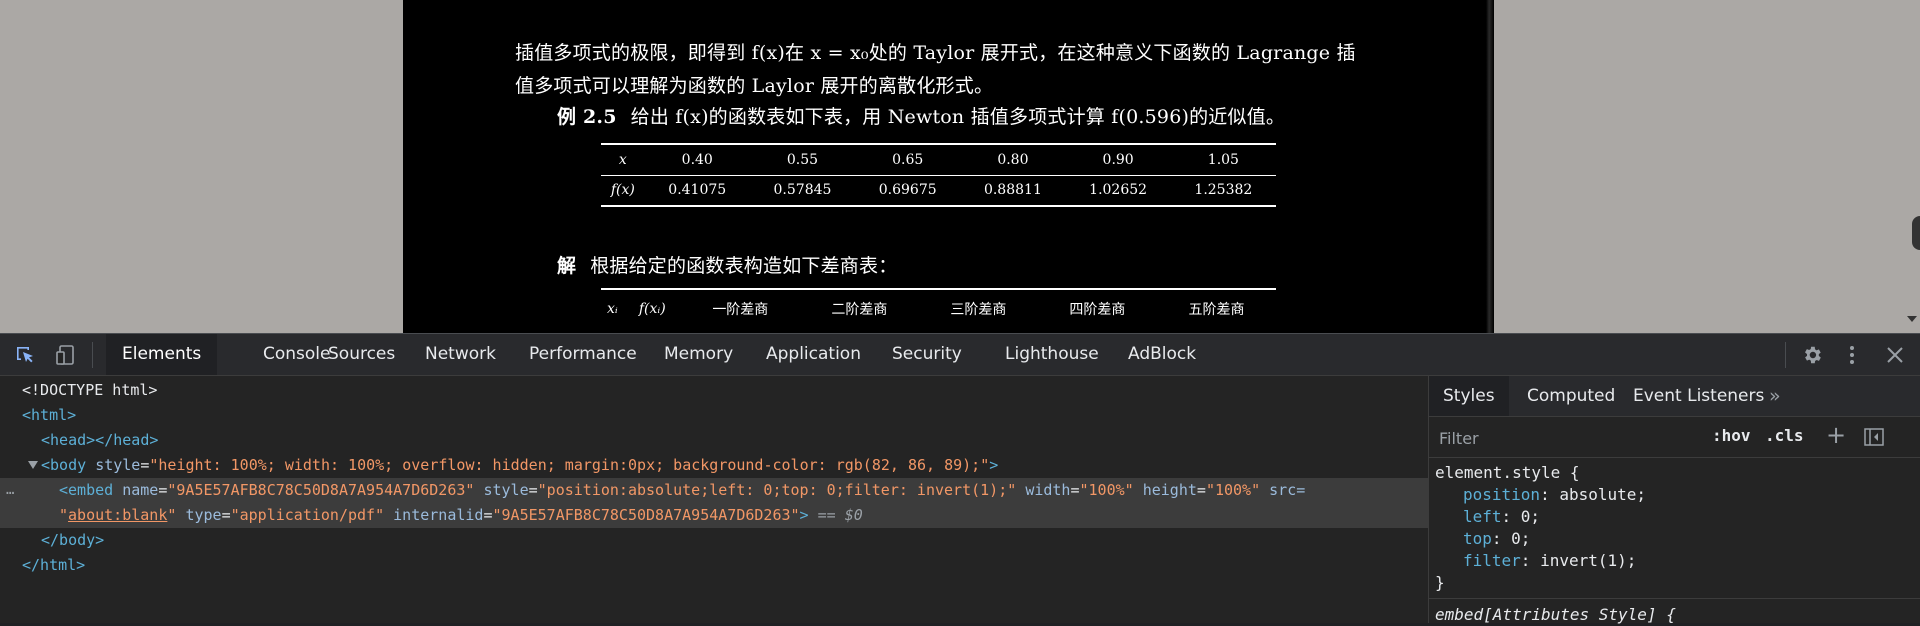  I want to click on dom-node-doctype: <!DOCTYPE html>, so click(725, 390).